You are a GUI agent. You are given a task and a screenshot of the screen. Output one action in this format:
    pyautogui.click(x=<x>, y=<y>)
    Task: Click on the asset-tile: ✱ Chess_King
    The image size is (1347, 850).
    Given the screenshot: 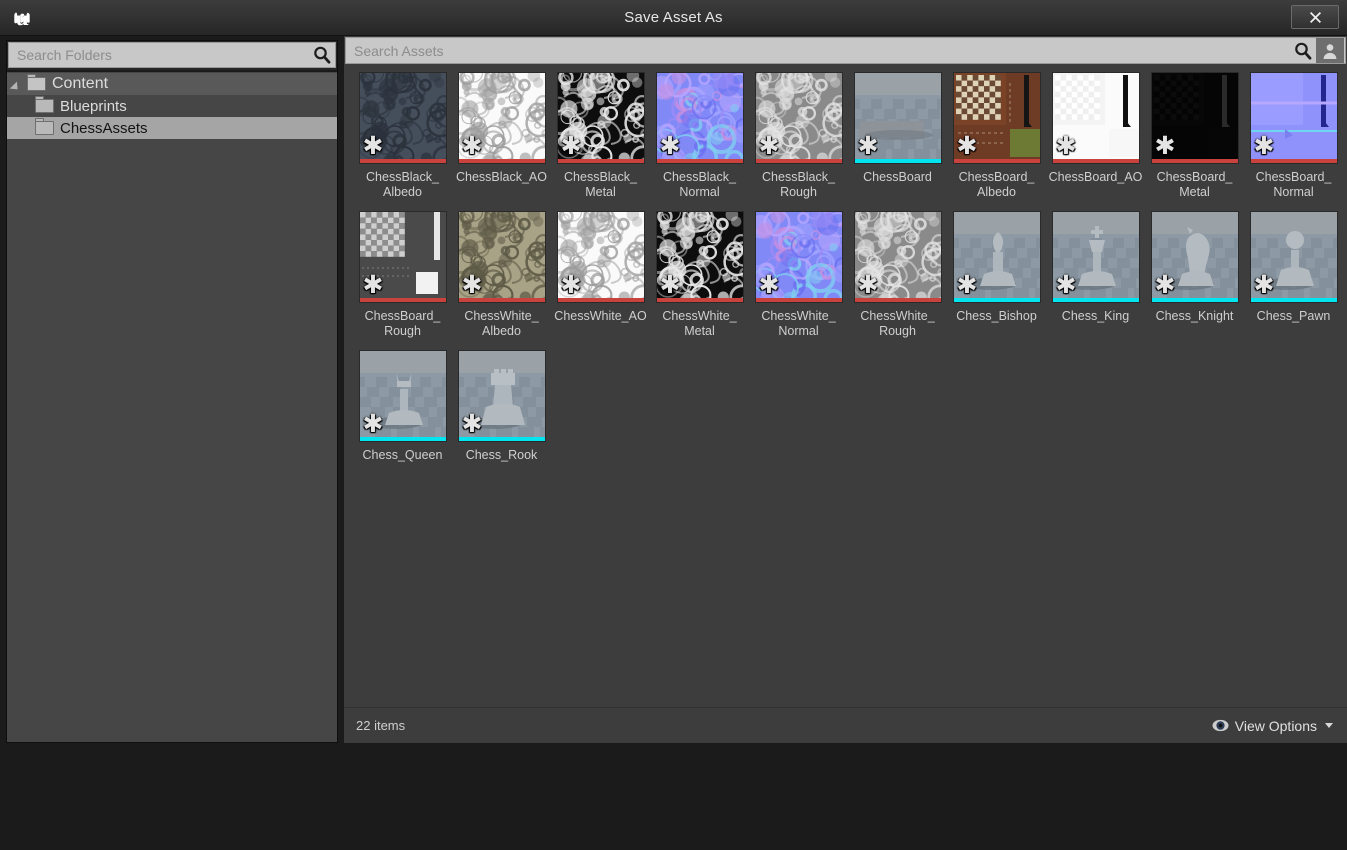 What is the action you would take?
    pyautogui.click(x=1095, y=275)
    